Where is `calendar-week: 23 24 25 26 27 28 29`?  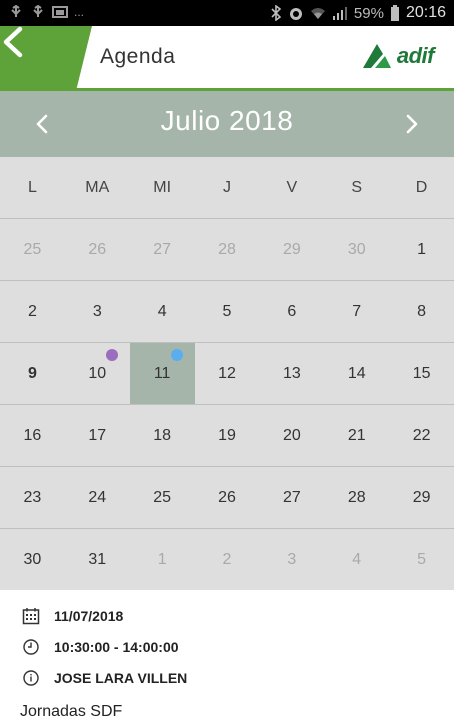
calendar-week: 23 24 25 26 27 28 29 is located at coordinates (227, 498).